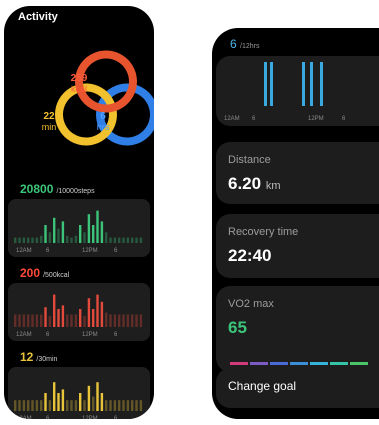 The width and height of the screenshot is (379, 425). Describe the element at coordinates (297, 329) in the screenshot. I see `vo2-card: VO2 max 65` at that location.